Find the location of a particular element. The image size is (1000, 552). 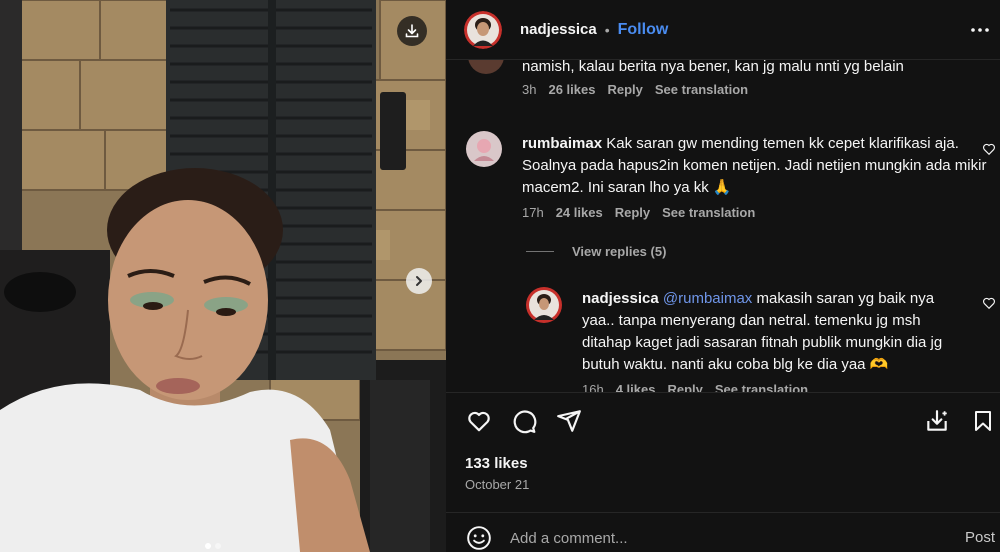

comment-icon is located at coordinates (525, 422).